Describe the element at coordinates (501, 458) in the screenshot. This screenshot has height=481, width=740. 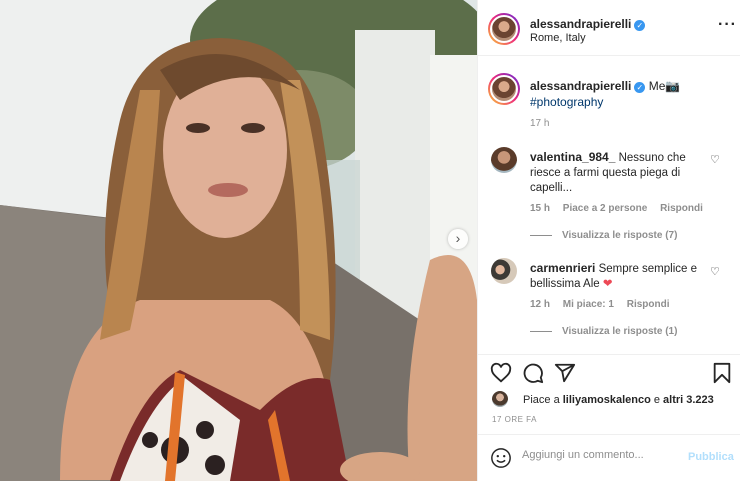
I see `emoji-icon` at that location.